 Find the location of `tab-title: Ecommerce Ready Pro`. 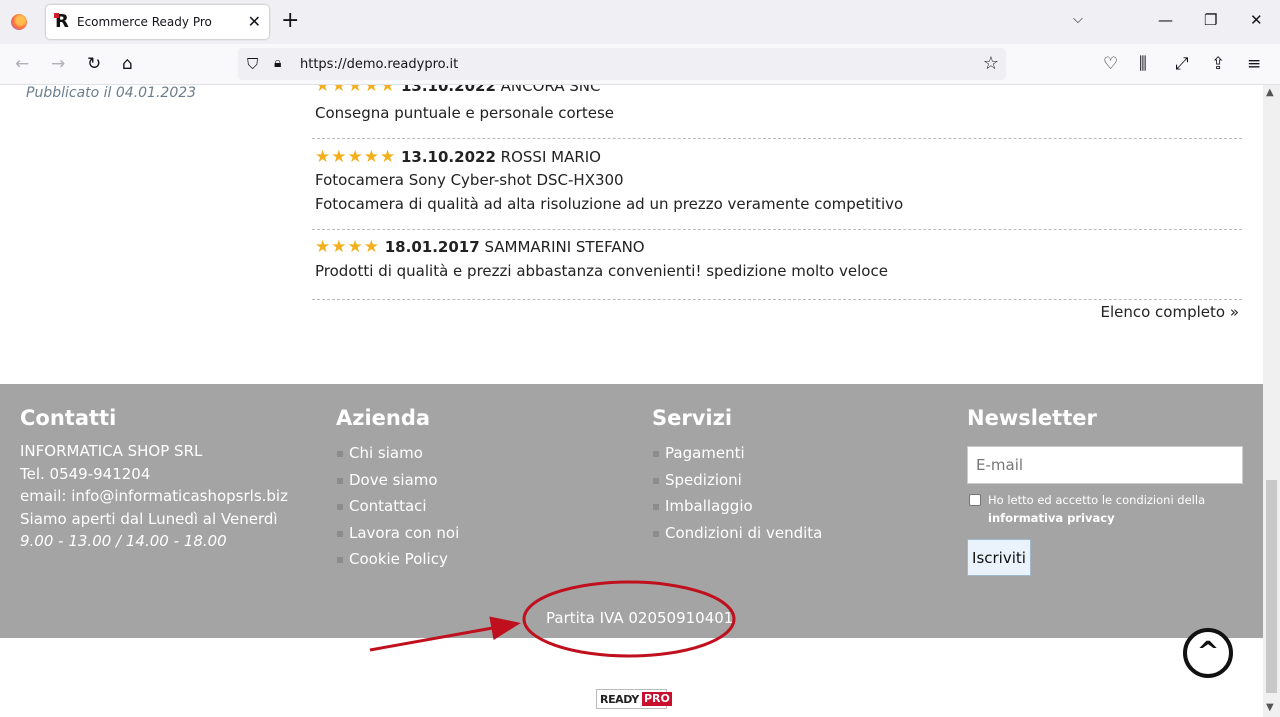

tab-title: Ecommerce Ready Pro is located at coordinates (144, 22).